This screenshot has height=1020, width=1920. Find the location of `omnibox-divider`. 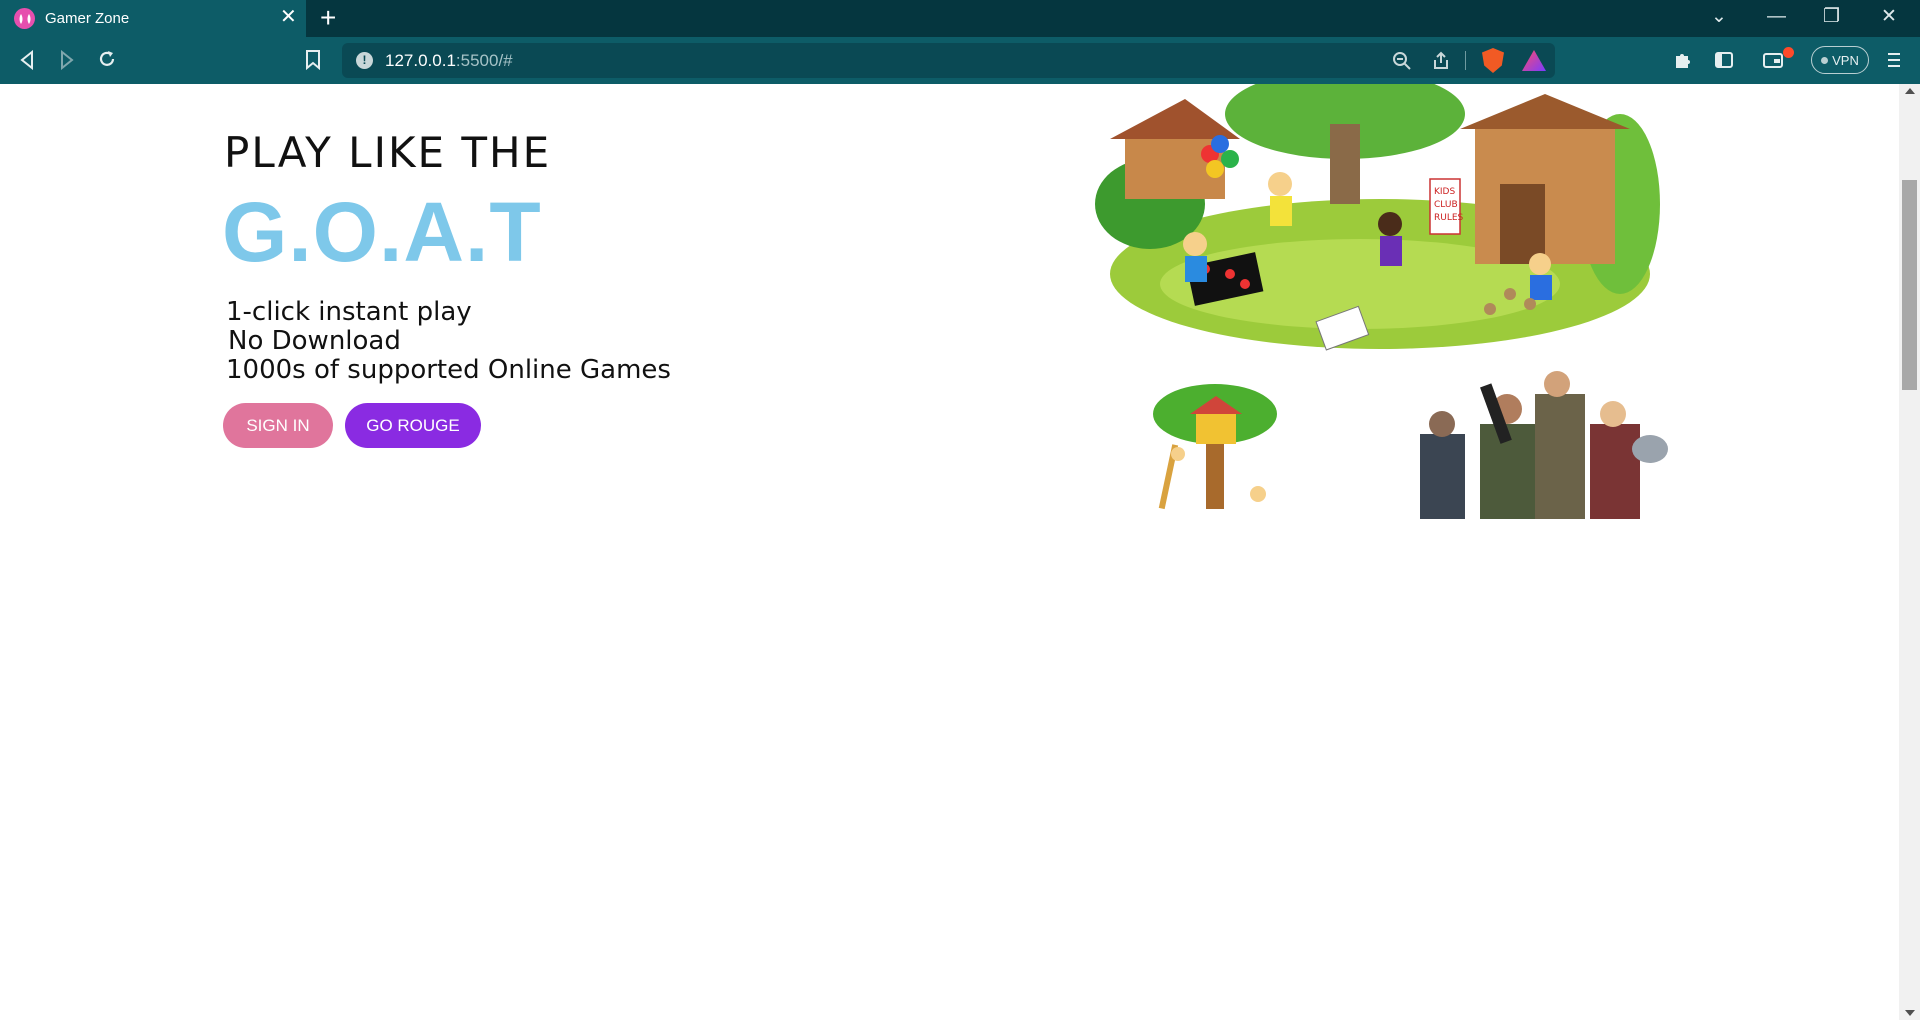

omnibox-divider is located at coordinates (1465, 60).